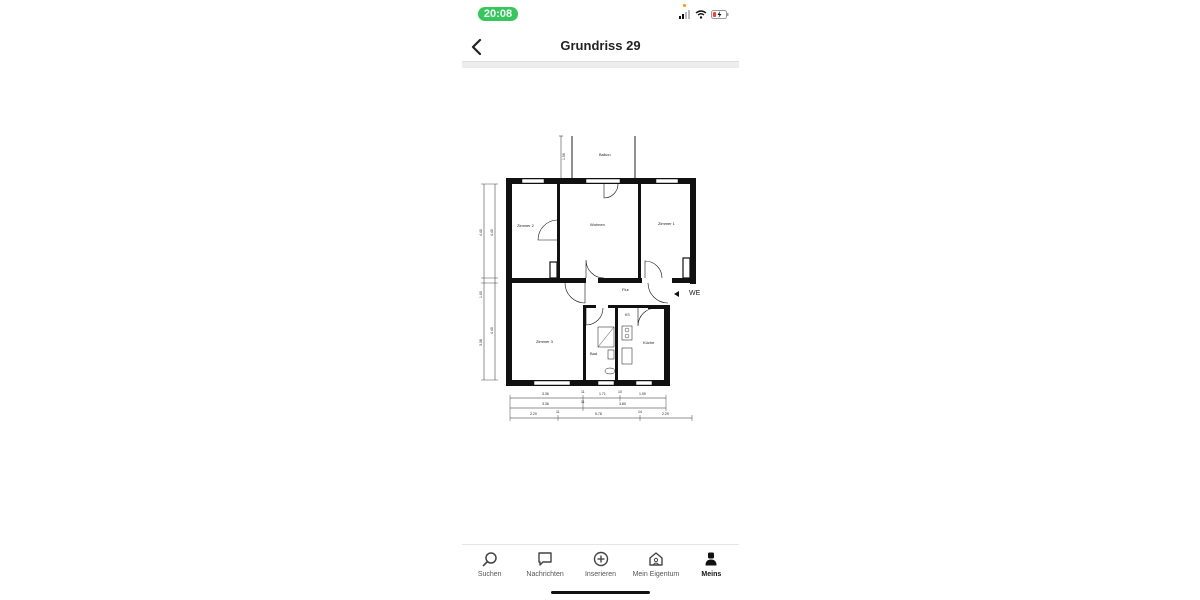  What do you see at coordinates (600, 45) in the screenshot?
I see `page-title: Grundriss 29` at bounding box center [600, 45].